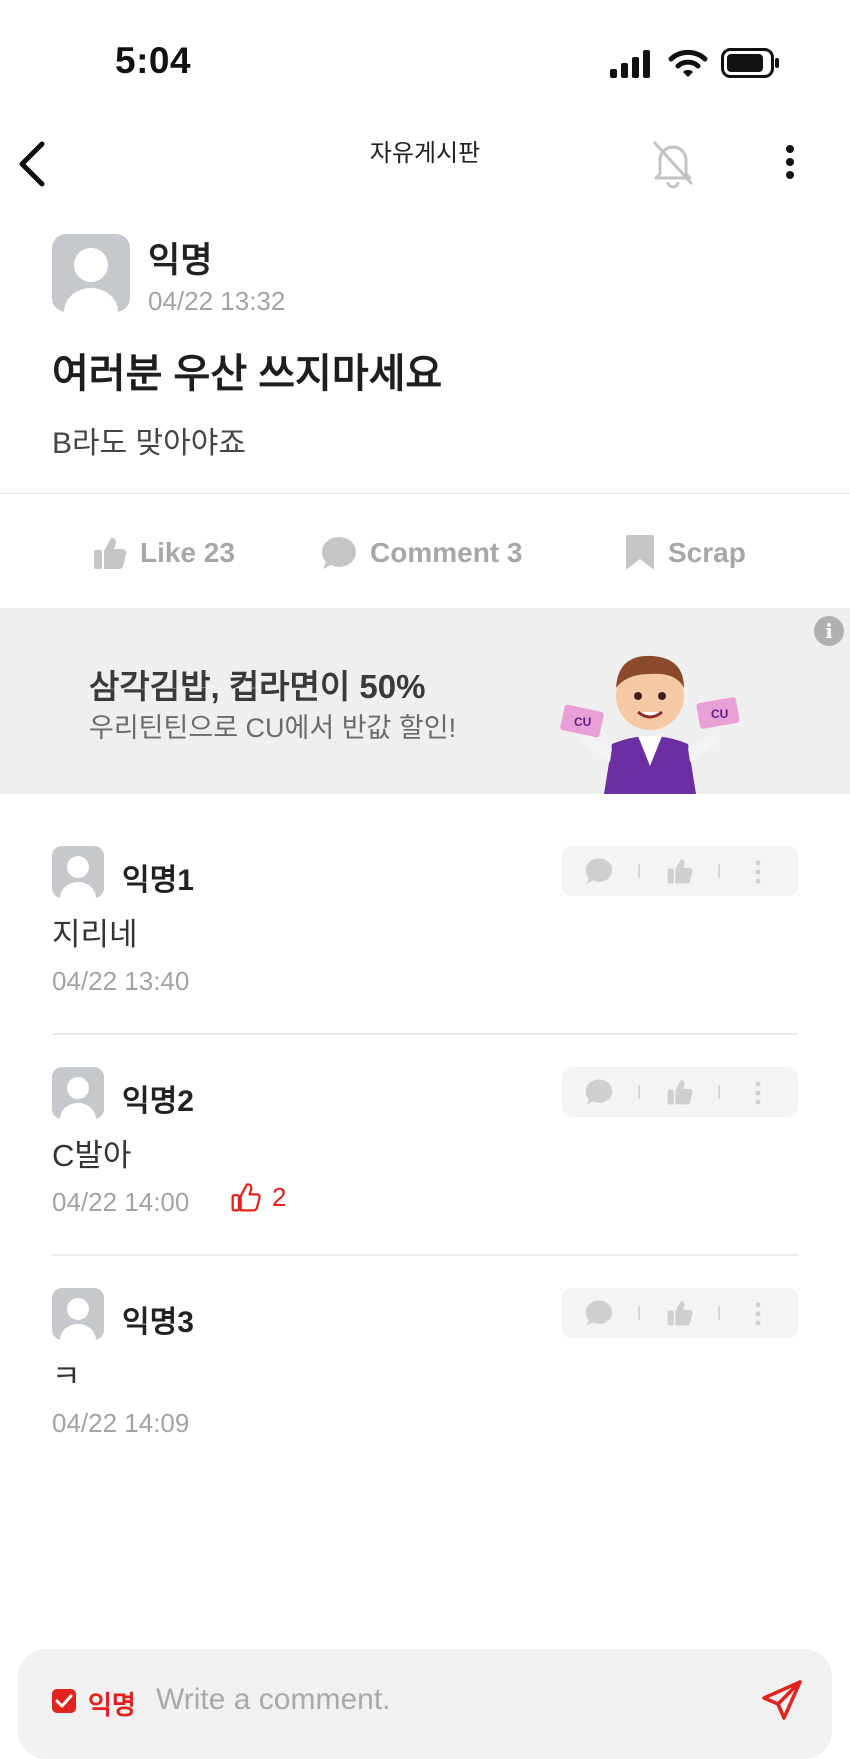  I want to click on comment-button: Comment 3, so click(421, 553).